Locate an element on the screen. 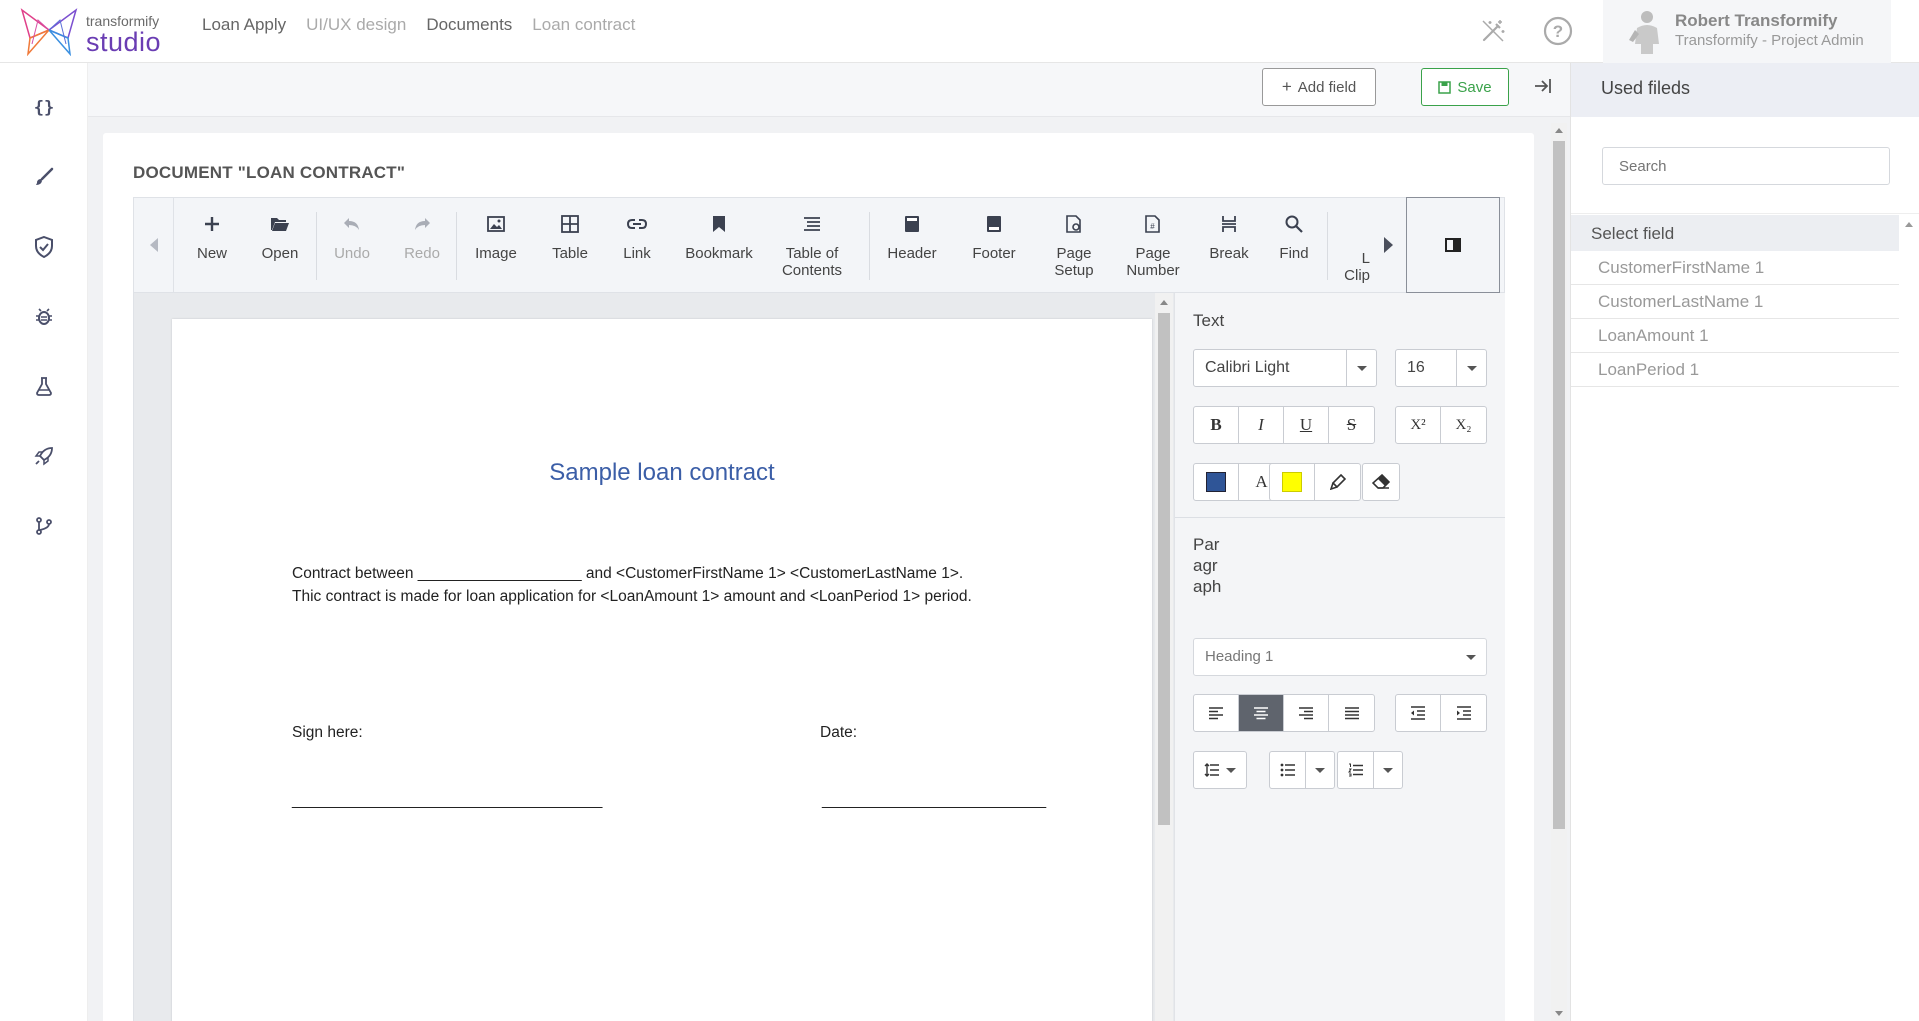 The height and width of the screenshot is (1021, 1919). ribbon-redo-button: Redo is located at coordinates (422, 245).